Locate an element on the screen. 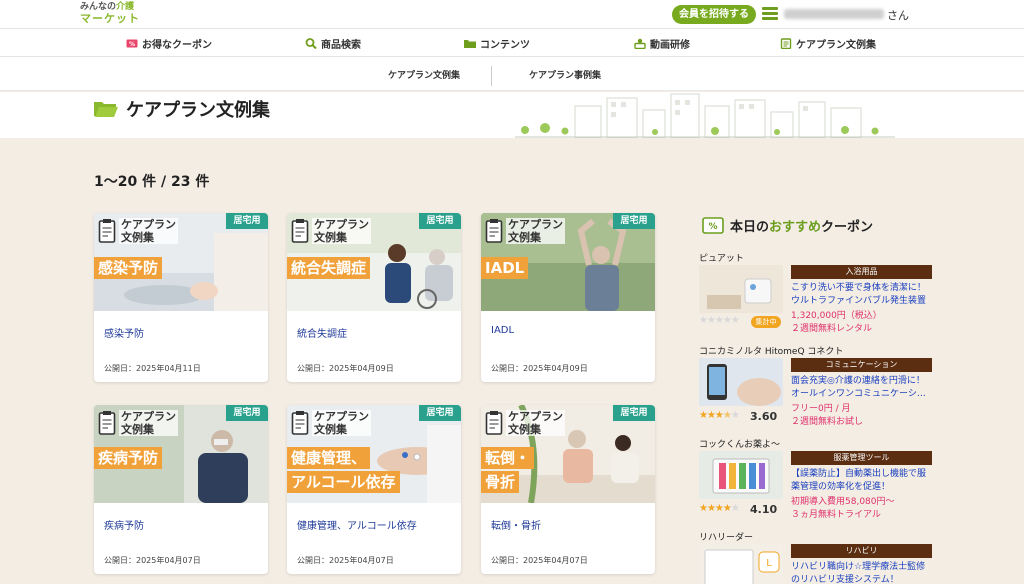  card-title: 感染予防 is located at coordinates (124, 332).